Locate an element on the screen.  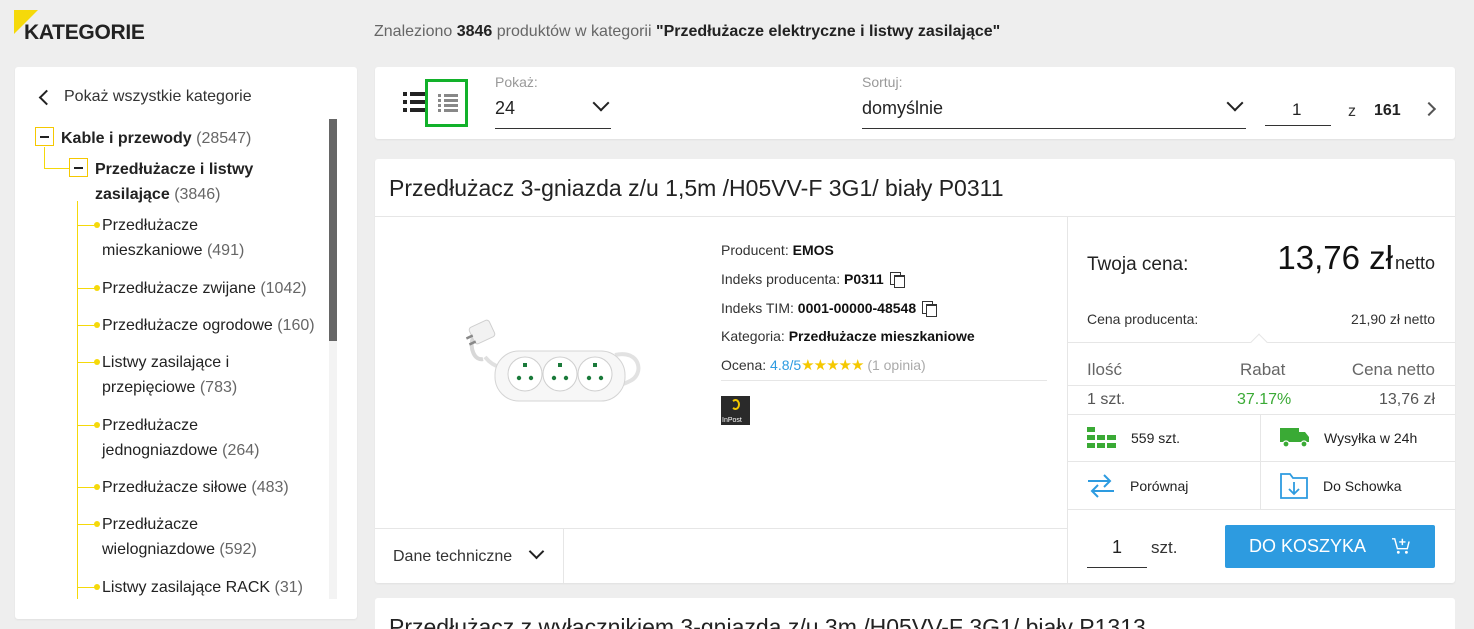
net-price-cell: 13,76 zł is located at coordinates (1406, 399).